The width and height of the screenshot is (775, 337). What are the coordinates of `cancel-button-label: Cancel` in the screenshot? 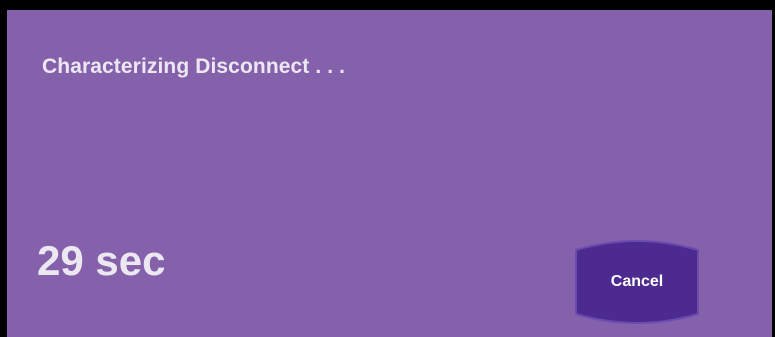 It's located at (637, 281).